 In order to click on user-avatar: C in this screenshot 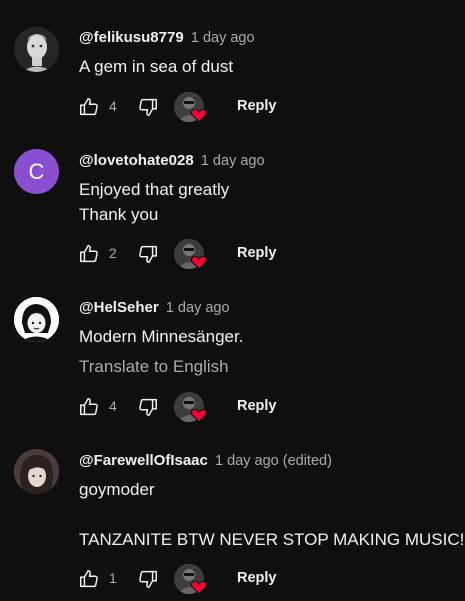, I will do `click(36, 171)`.